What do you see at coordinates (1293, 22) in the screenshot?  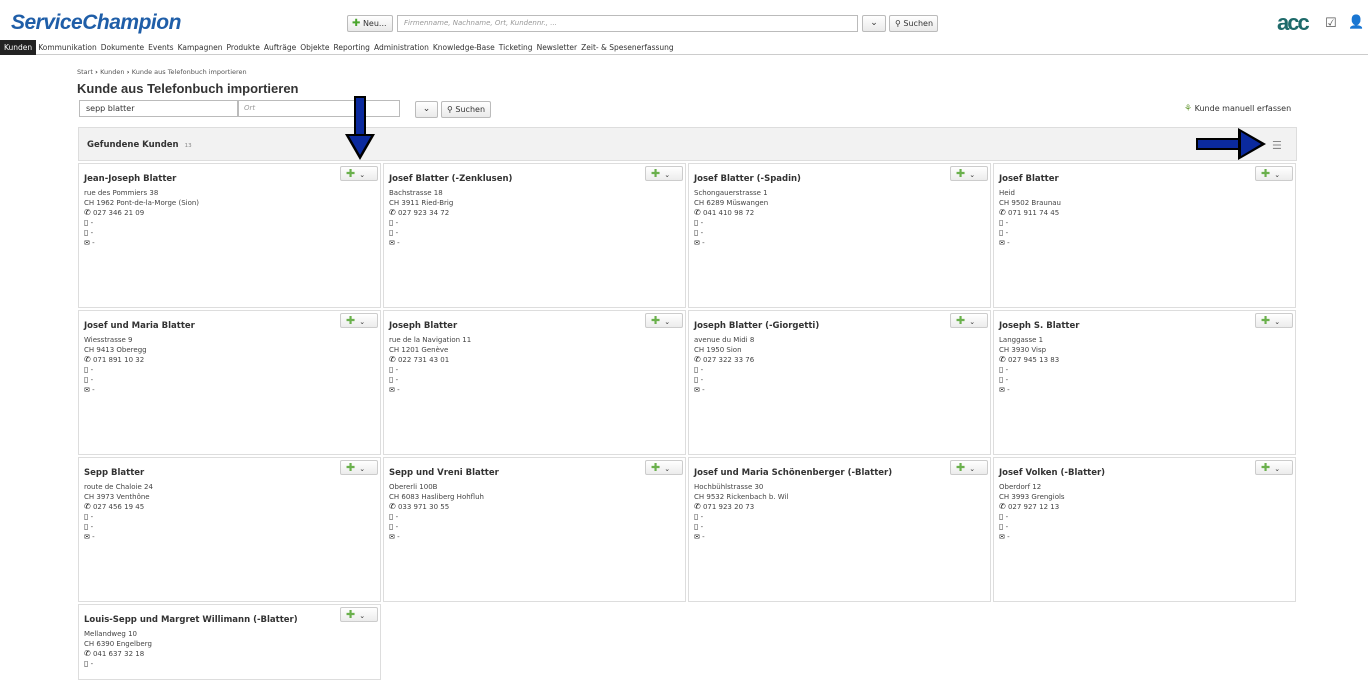 I see `brand-logo: acc` at bounding box center [1293, 22].